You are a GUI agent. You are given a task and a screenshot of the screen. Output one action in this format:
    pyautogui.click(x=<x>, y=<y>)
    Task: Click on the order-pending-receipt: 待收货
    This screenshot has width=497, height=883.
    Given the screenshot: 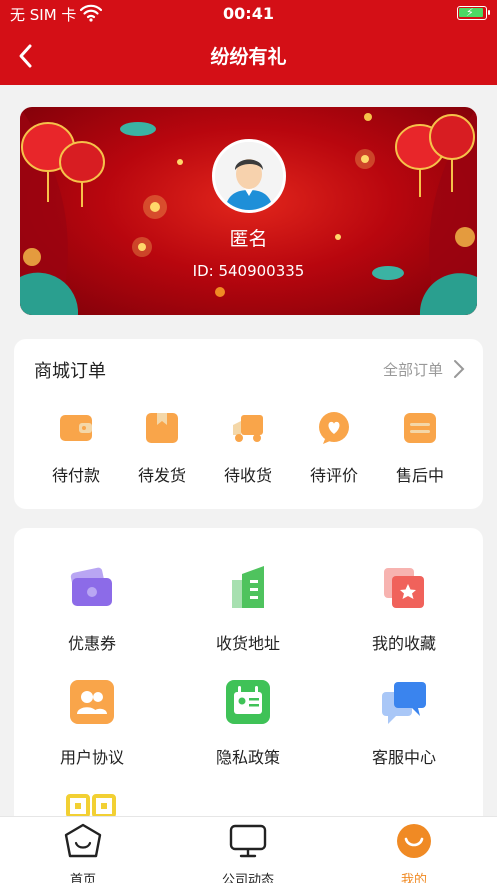 What is the action you would take?
    pyautogui.click(x=248, y=448)
    